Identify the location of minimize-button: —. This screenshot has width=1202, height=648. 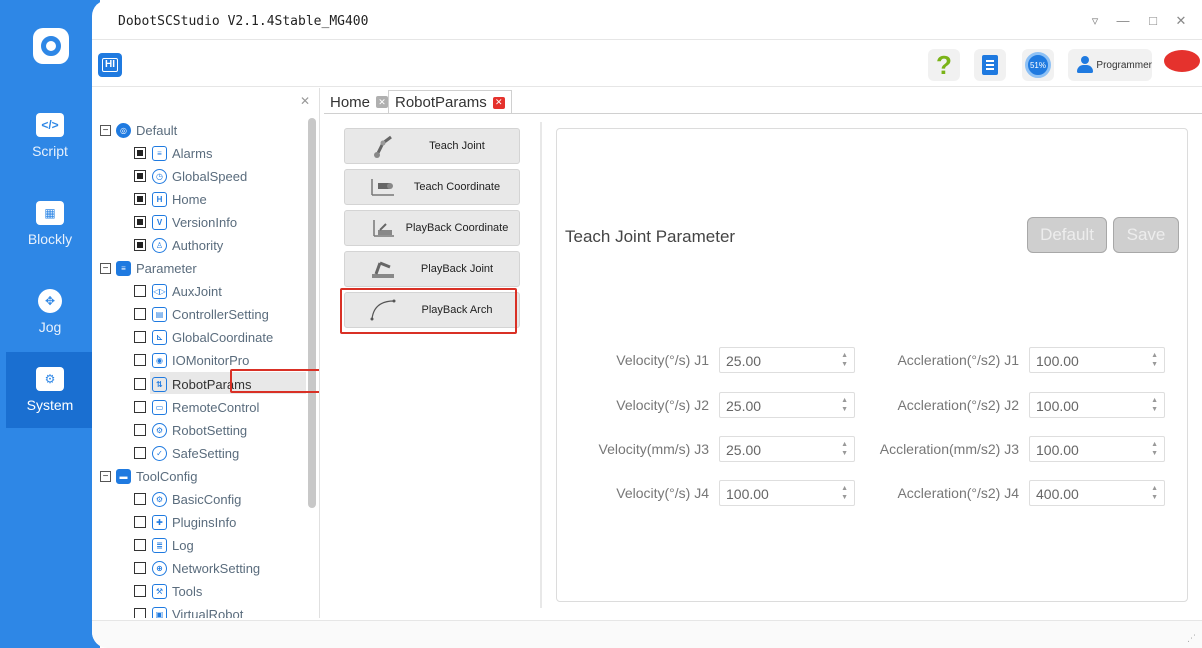
(1123, 21).